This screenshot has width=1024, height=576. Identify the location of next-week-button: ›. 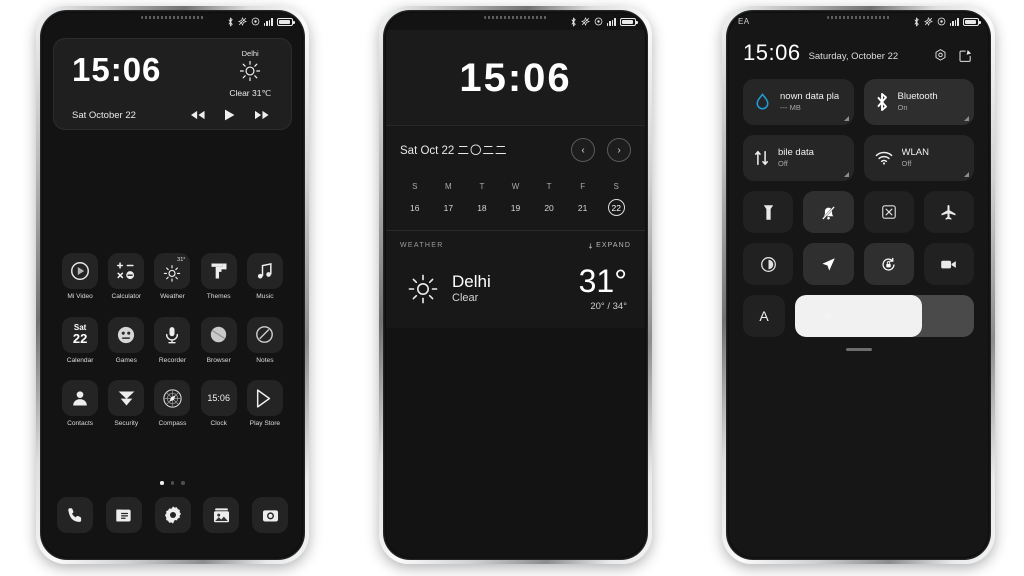
(619, 150).